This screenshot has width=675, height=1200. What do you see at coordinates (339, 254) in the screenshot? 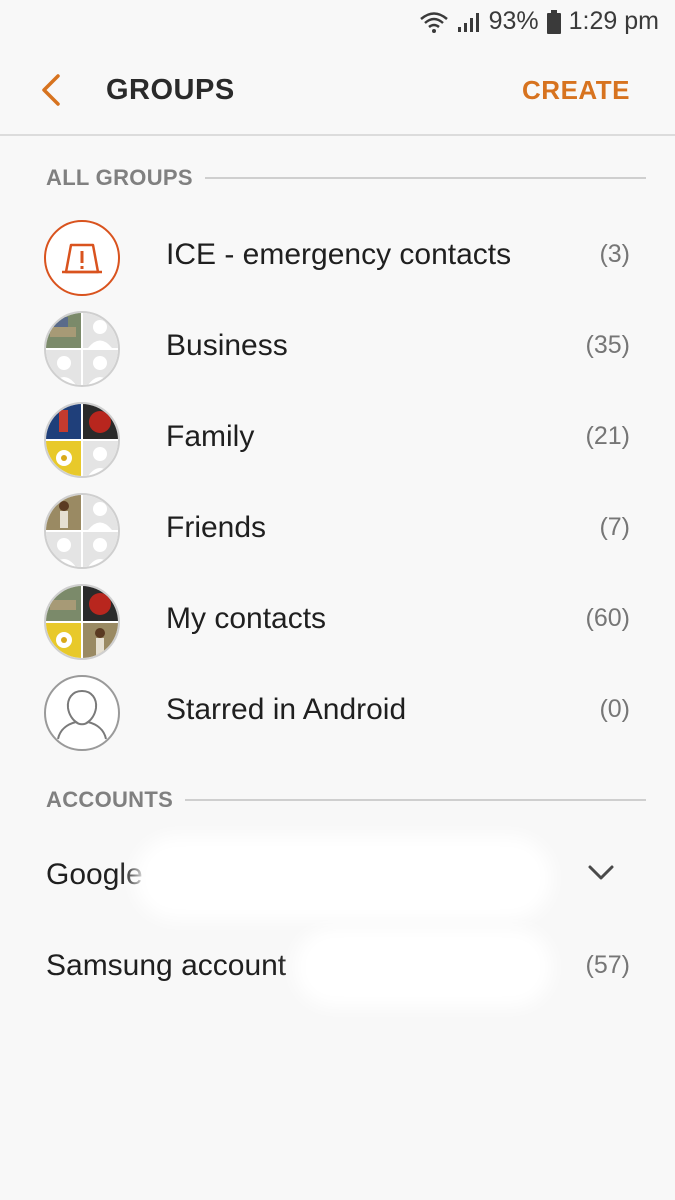
I see `group-name: ICE - emergency contacts` at bounding box center [339, 254].